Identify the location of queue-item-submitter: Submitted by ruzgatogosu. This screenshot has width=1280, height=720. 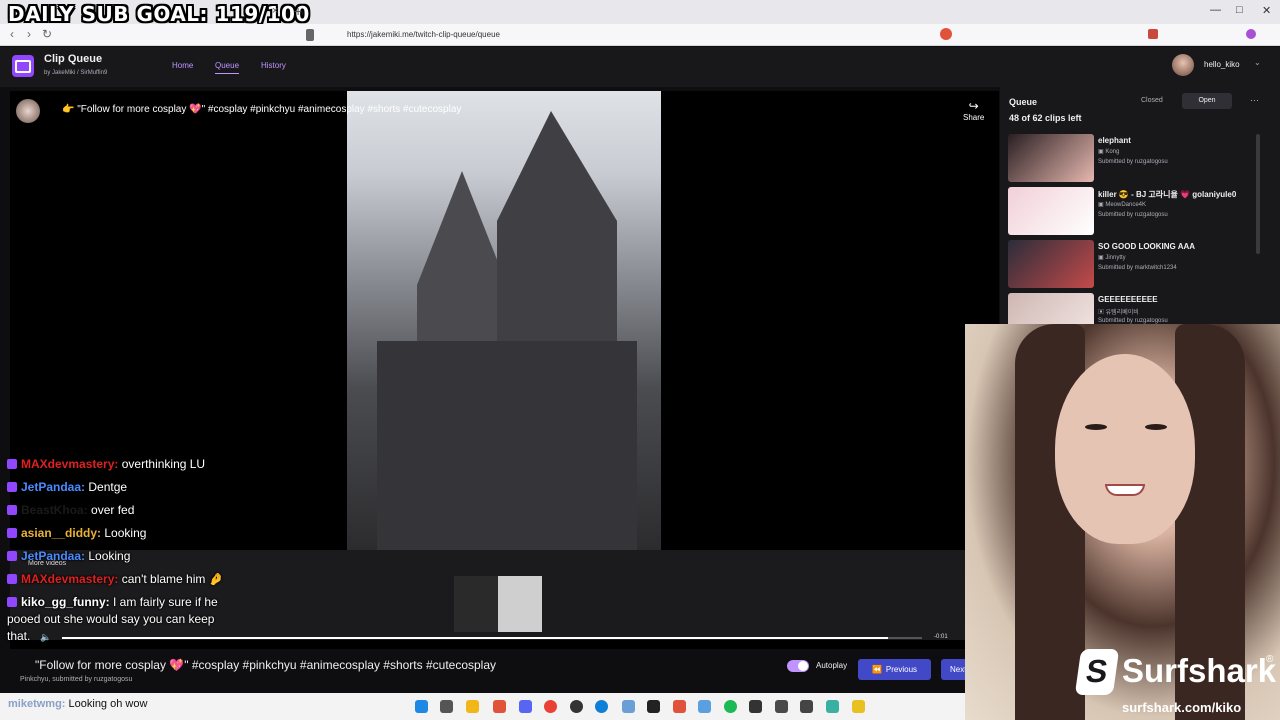
(1133, 215).